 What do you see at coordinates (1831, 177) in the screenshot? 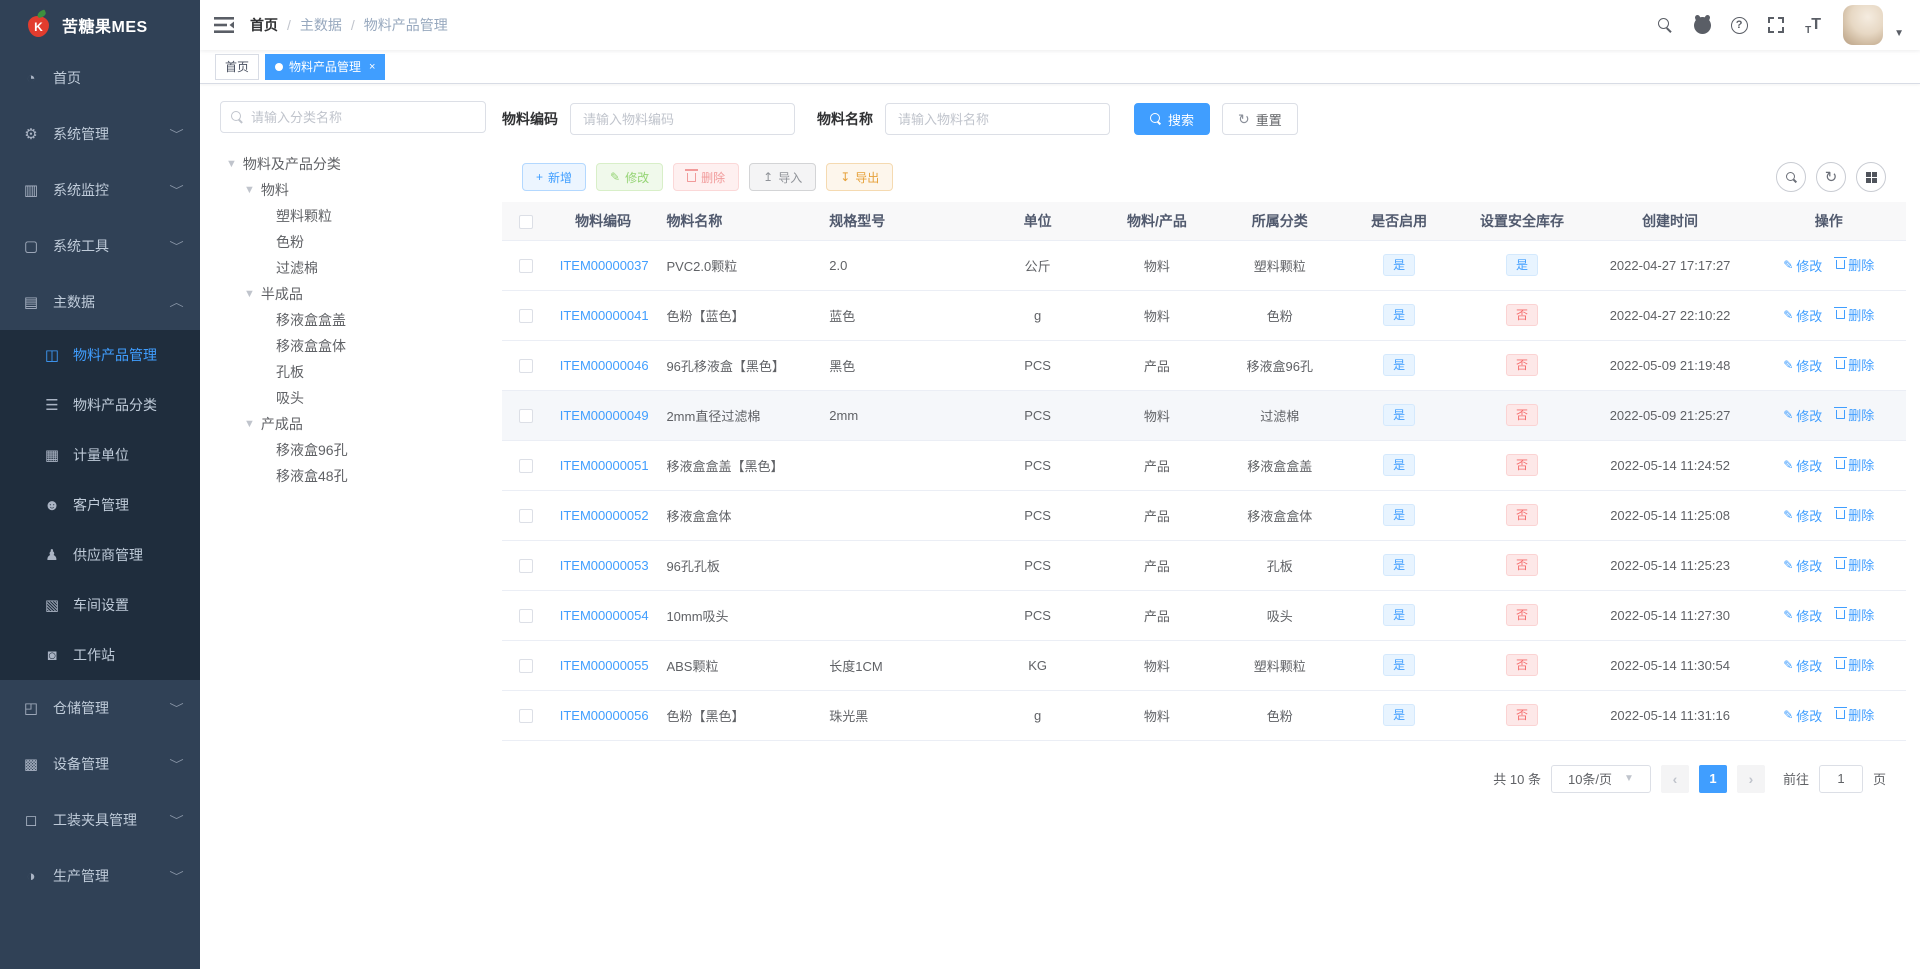
I see `refresh-icon: ↻` at bounding box center [1831, 177].